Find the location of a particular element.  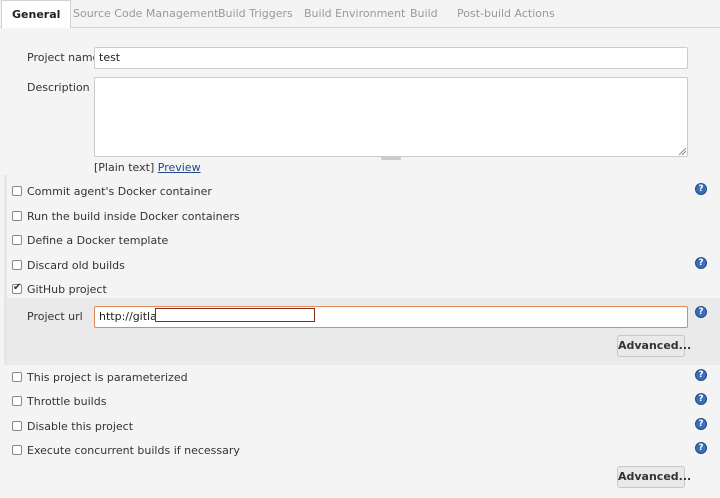

checkbox-checked is located at coordinates (17, 288).